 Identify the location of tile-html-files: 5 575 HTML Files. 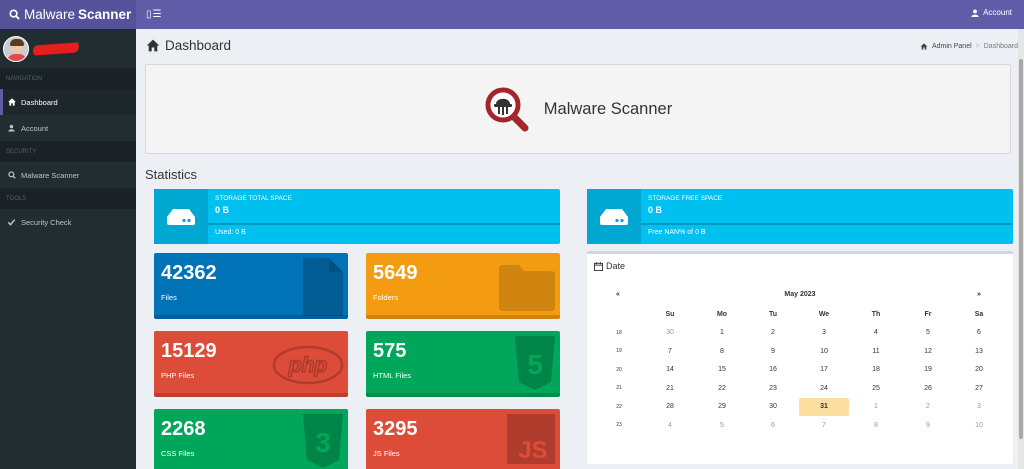
(463, 364).